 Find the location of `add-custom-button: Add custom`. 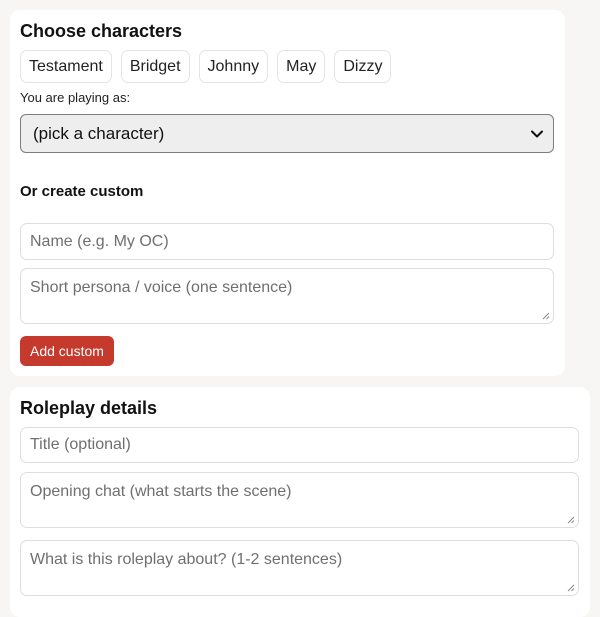

add-custom-button: Add custom is located at coordinates (67, 351).